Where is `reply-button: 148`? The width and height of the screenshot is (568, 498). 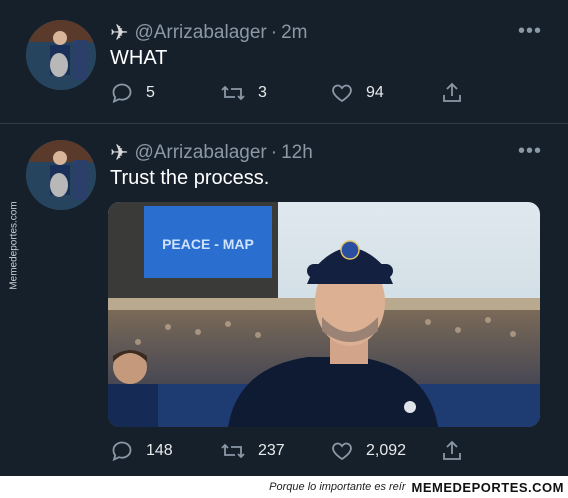 reply-button: 148 is located at coordinates (141, 451).